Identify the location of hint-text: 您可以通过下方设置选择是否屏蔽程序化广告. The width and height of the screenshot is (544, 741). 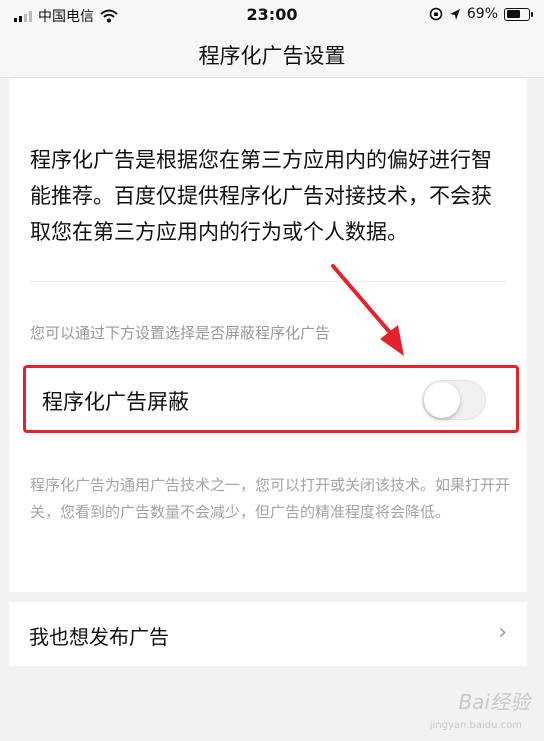
(180, 333).